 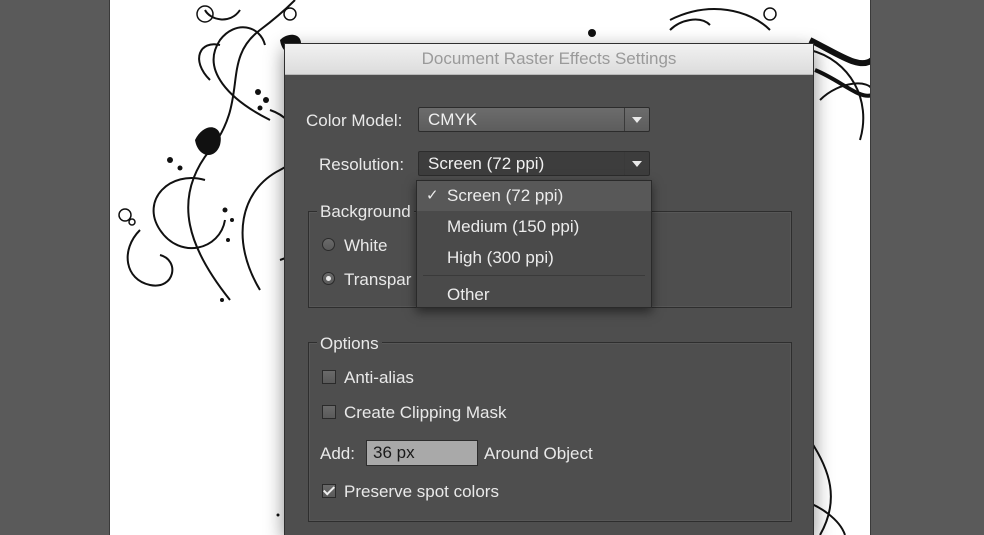 What do you see at coordinates (534, 119) in the screenshot?
I see `color-model-select: CMYK` at bounding box center [534, 119].